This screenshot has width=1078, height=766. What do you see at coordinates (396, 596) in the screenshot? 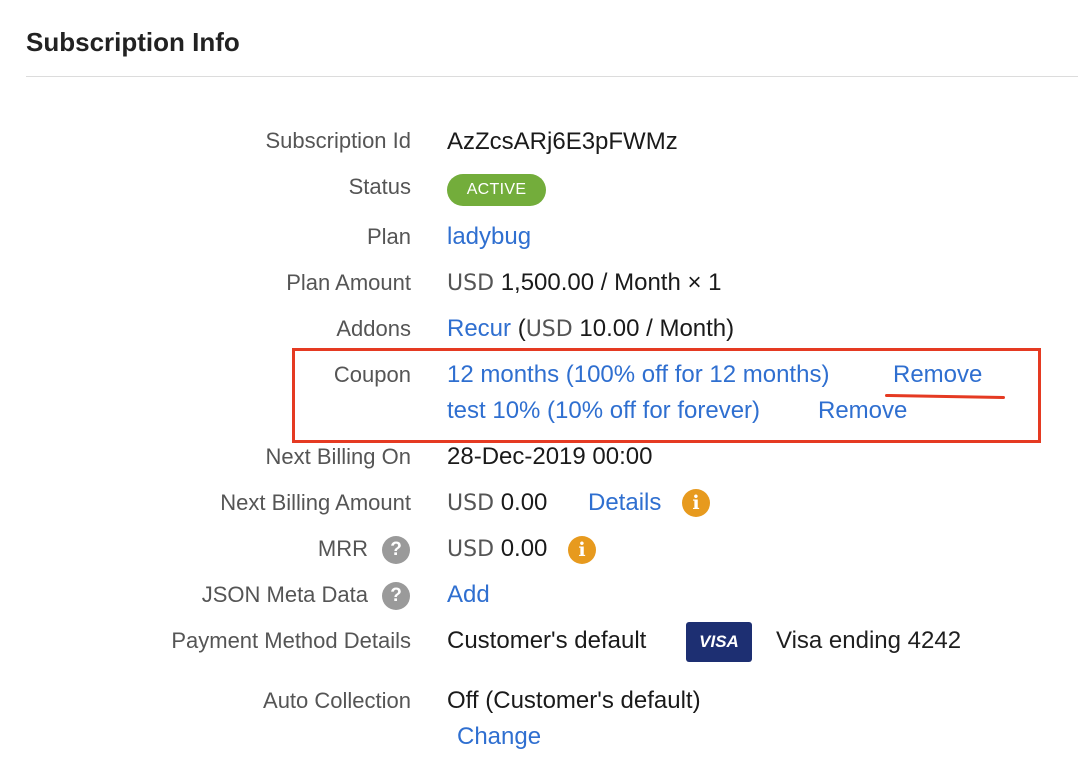
I see `json-meta-help-icon: ?` at bounding box center [396, 596].